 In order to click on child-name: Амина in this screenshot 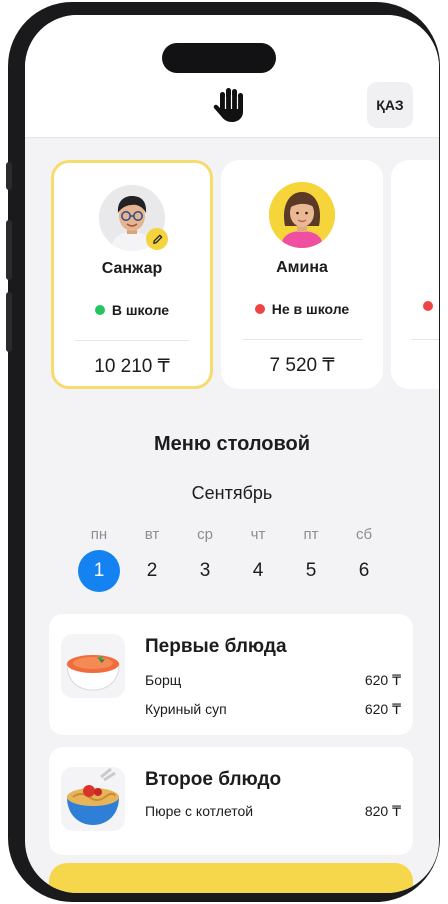, I will do `click(302, 267)`.